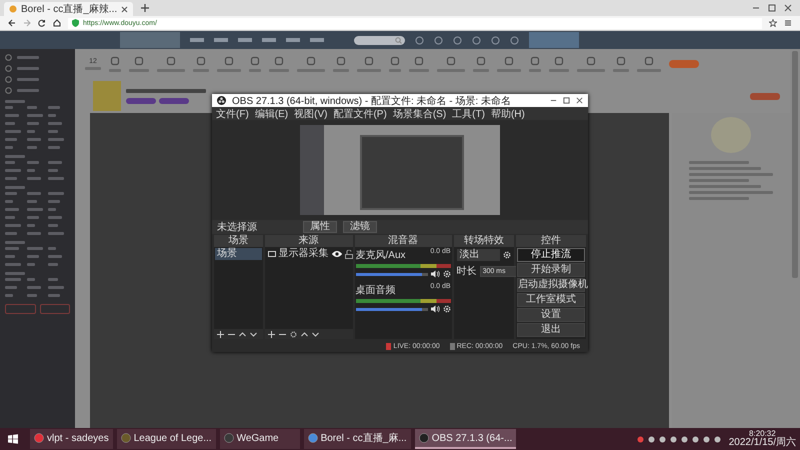 Image resolution: width=800 pixels, height=450 pixels. I want to click on clock-date: 2022/1/15/周六, so click(762, 443).